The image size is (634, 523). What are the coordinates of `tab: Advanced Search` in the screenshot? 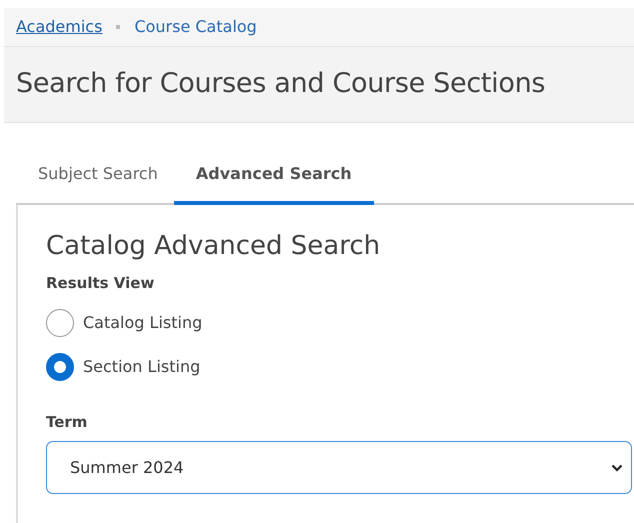 It's located at (274, 178).